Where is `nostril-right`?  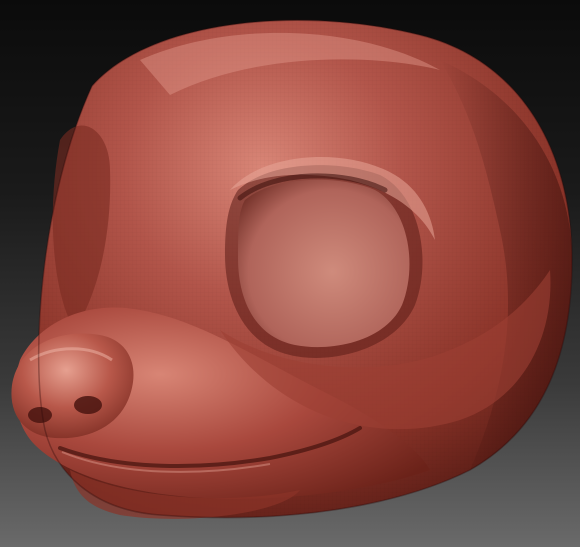 nostril-right is located at coordinates (88, 405).